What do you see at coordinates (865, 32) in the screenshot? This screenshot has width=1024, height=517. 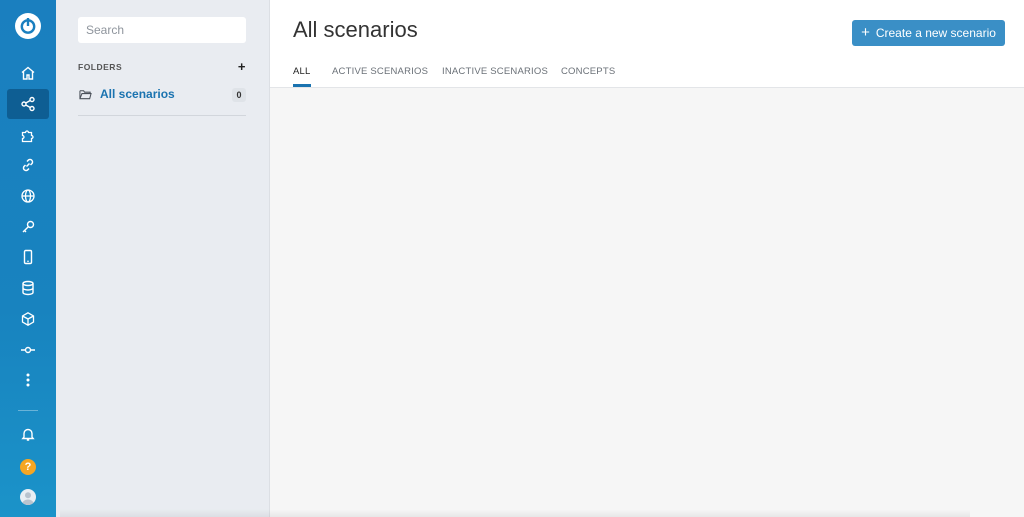 I see `plus-icon: +` at bounding box center [865, 32].